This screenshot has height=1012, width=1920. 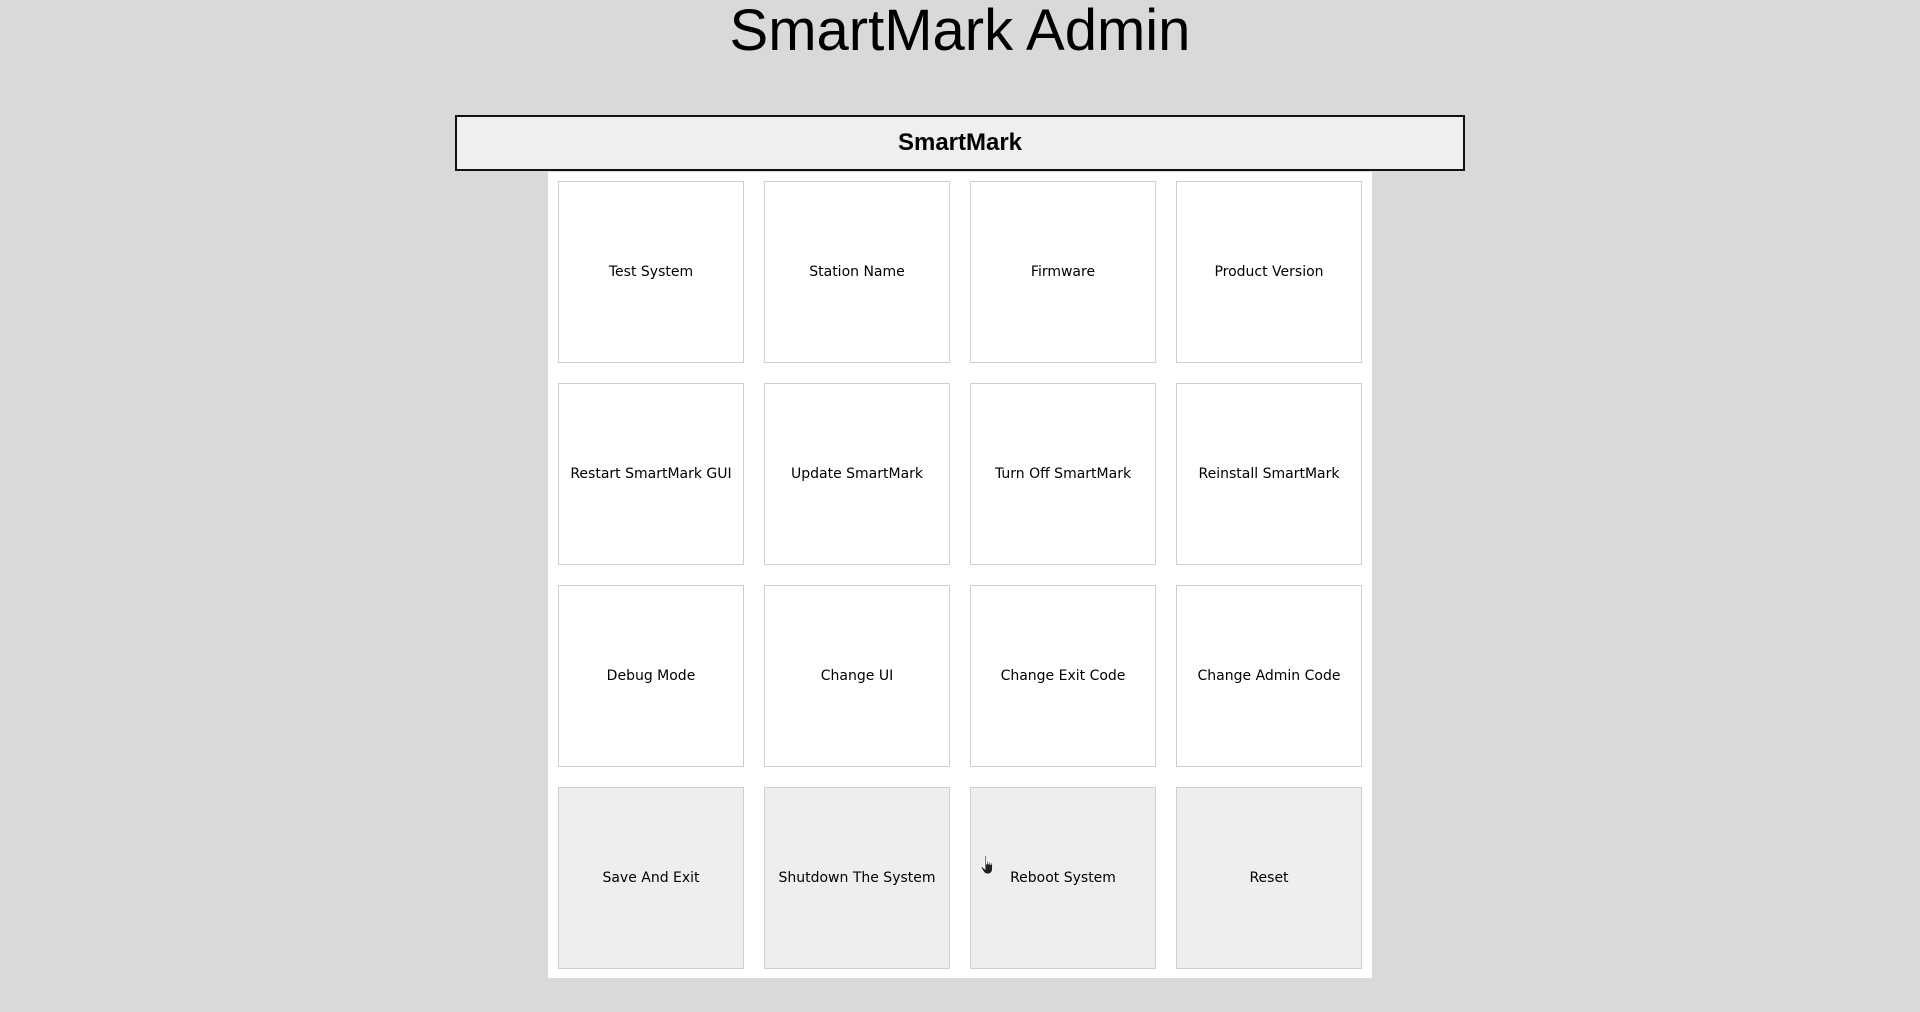 I want to click on tile-label: Change Exit Code, so click(x=1063, y=676).